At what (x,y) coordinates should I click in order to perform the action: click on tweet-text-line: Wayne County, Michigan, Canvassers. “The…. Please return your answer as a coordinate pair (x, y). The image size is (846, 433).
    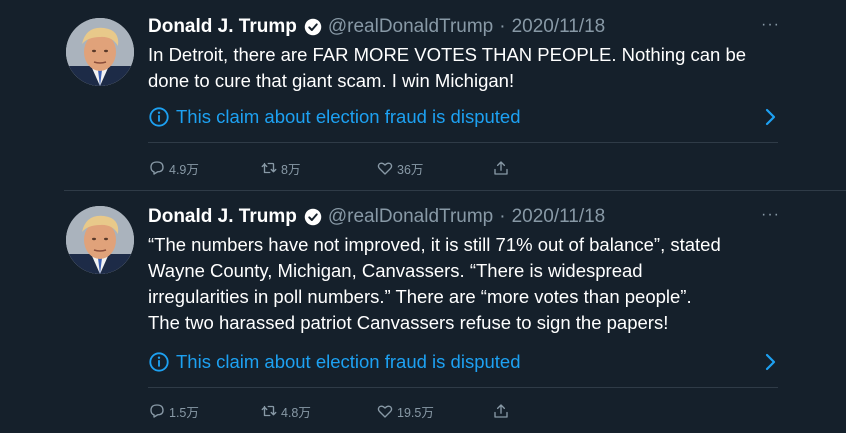
    Looking at the image, I should click on (395, 270).